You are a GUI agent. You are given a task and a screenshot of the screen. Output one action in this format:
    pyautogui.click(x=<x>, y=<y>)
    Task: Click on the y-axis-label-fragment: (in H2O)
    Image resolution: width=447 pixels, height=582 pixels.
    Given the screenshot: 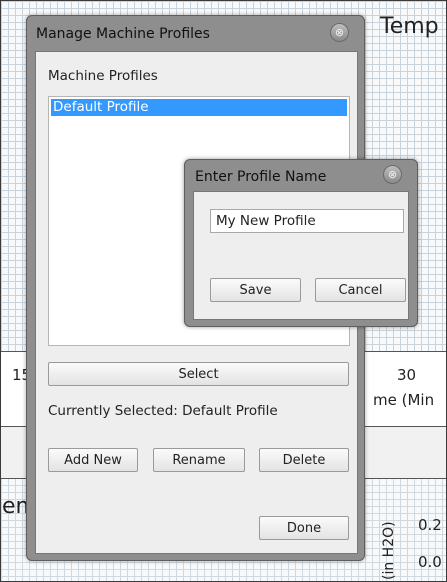 What is the action you would take?
    pyautogui.click(x=389, y=550)
    